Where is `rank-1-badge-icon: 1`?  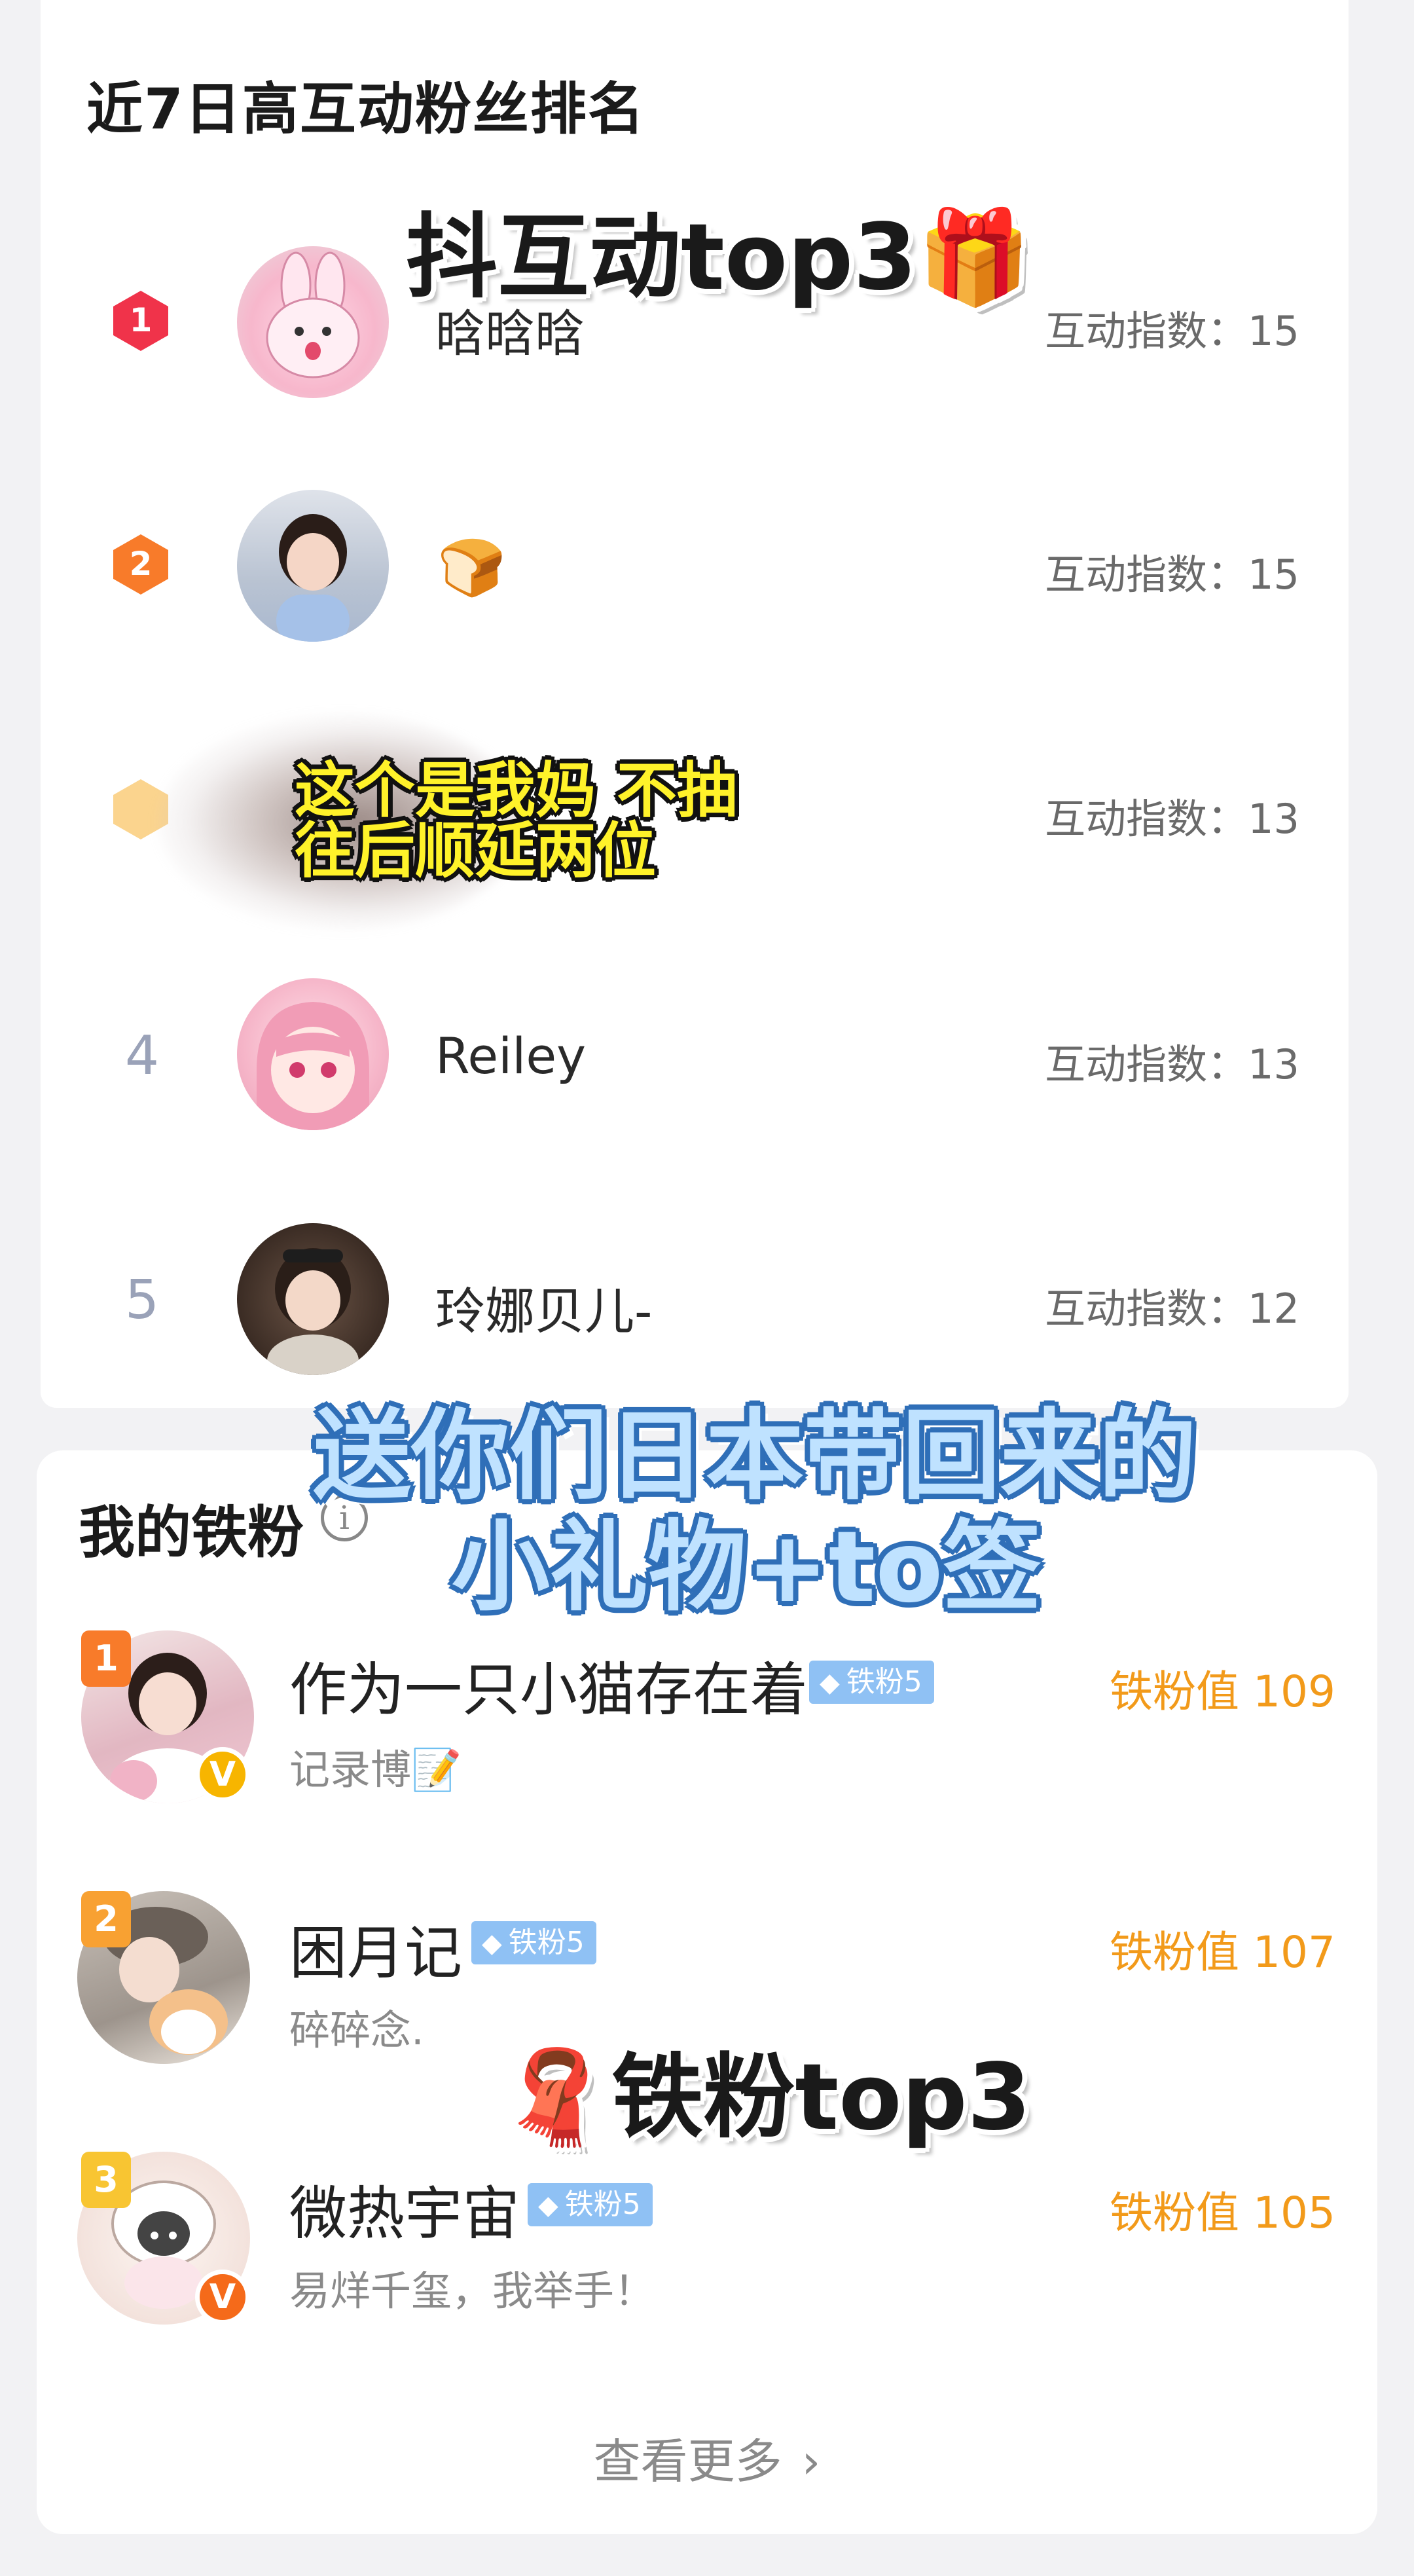 rank-1-badge-icon: 1 is located at coordinates (140, 321).